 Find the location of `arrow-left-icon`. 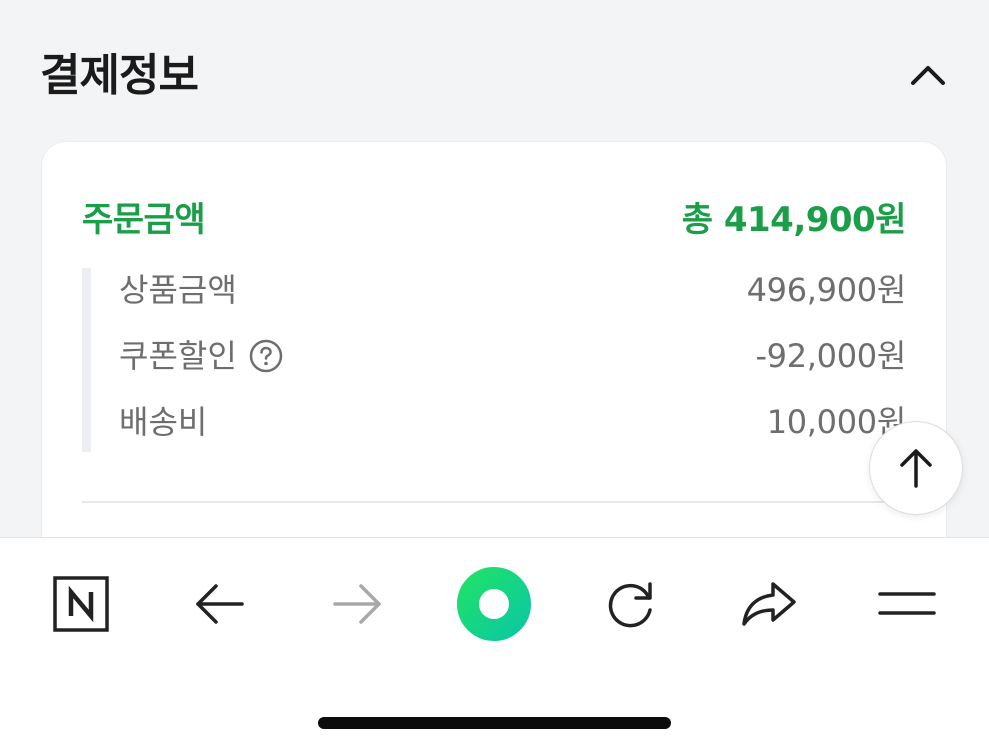

arrow-left-icon is located at coordinates (220, 604).